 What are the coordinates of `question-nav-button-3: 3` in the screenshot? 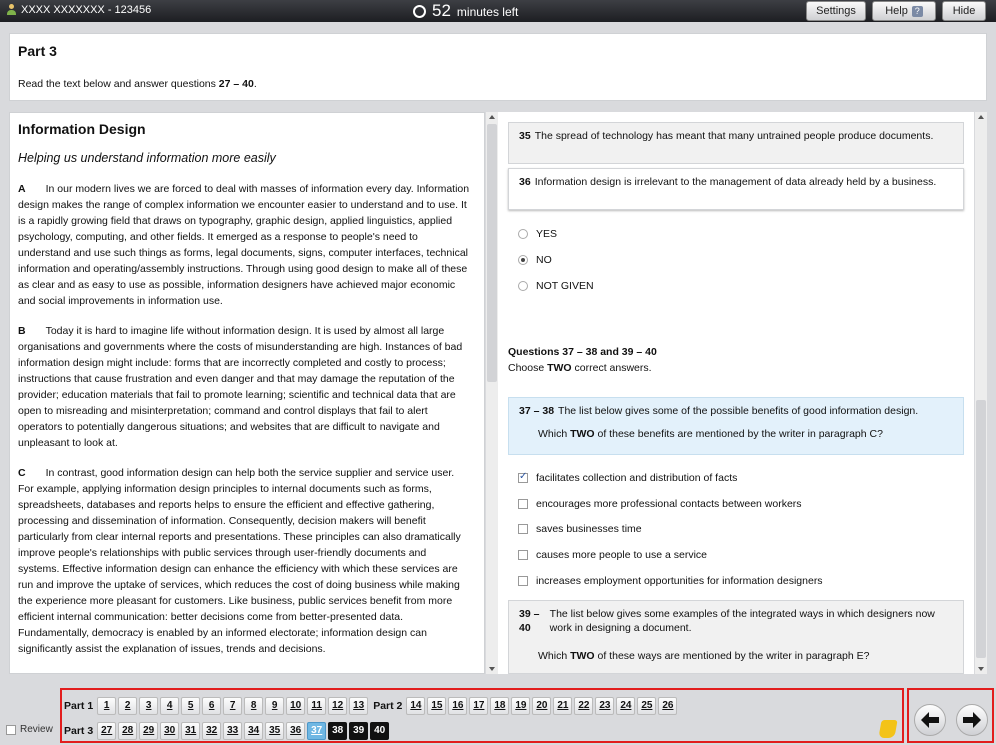 It's located at (149, 706).